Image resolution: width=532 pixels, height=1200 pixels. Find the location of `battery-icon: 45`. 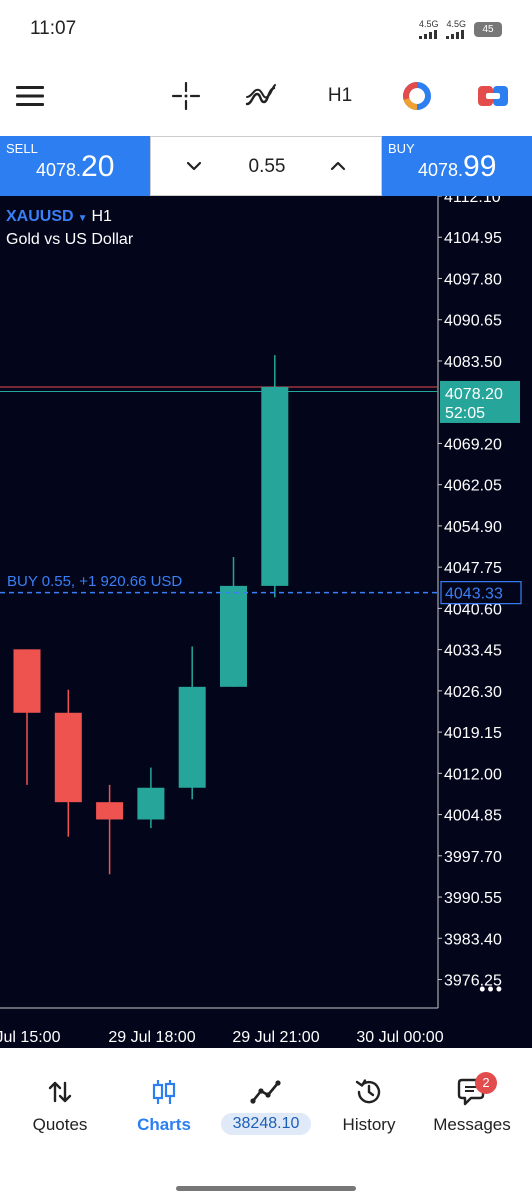

battery-icon: 45 is located at coordinates (488, 29).